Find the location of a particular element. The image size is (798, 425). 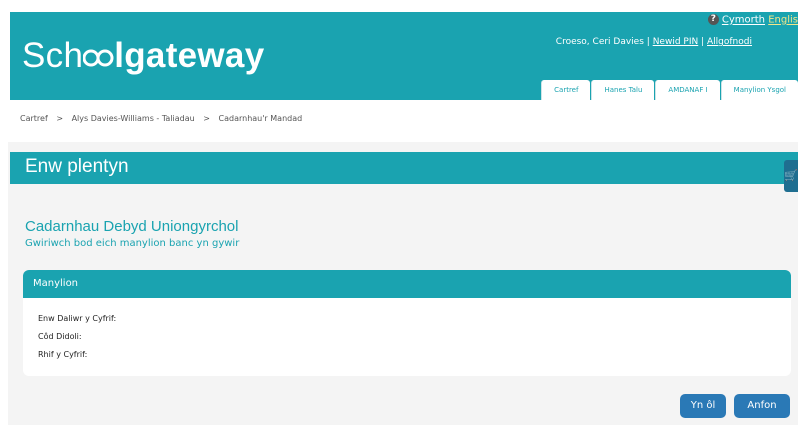

breadcrumb-payments: Alys Davies-Williams - Taliadau is located at coordinates (133, 118).